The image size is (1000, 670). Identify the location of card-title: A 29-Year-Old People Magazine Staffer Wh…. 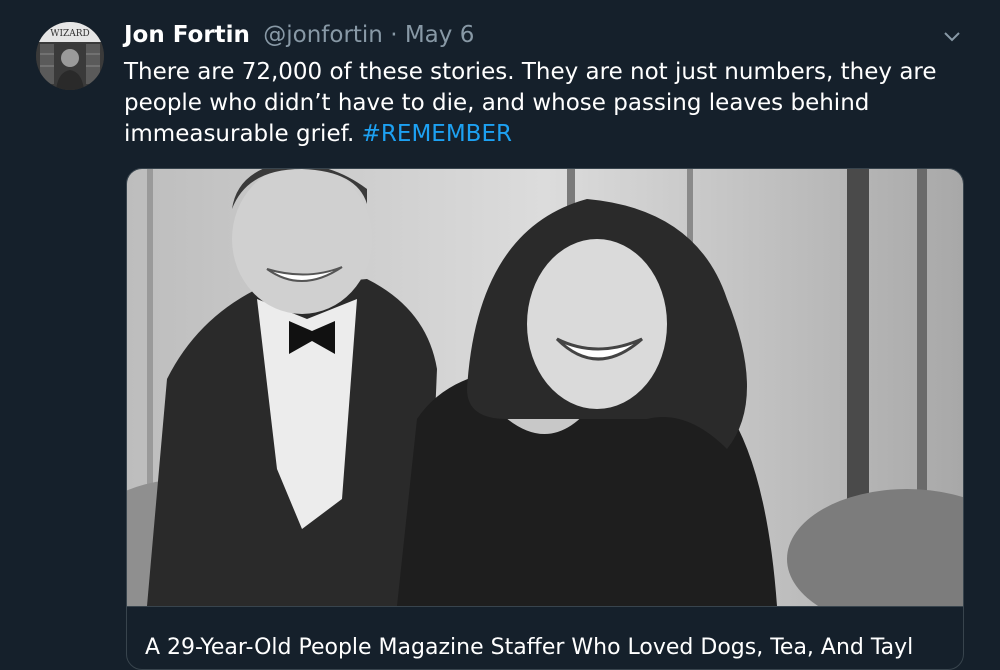
(550, 648).